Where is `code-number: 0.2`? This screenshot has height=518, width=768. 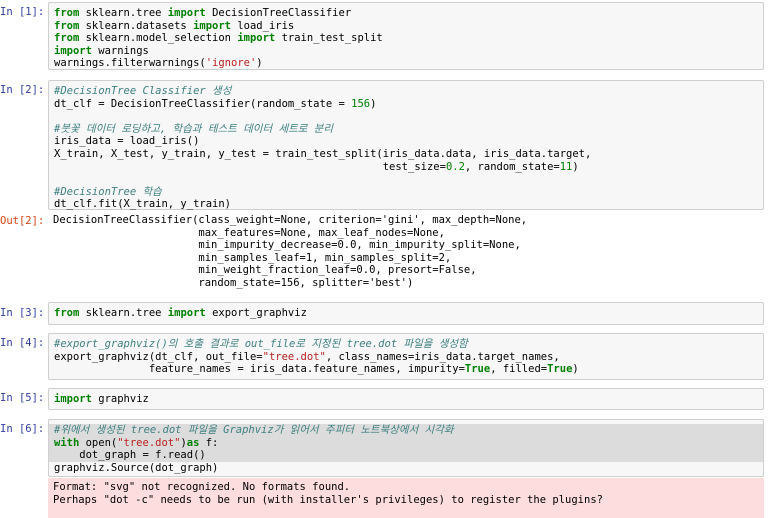
code-number: 0.2 is located at coordinates (455, 166).